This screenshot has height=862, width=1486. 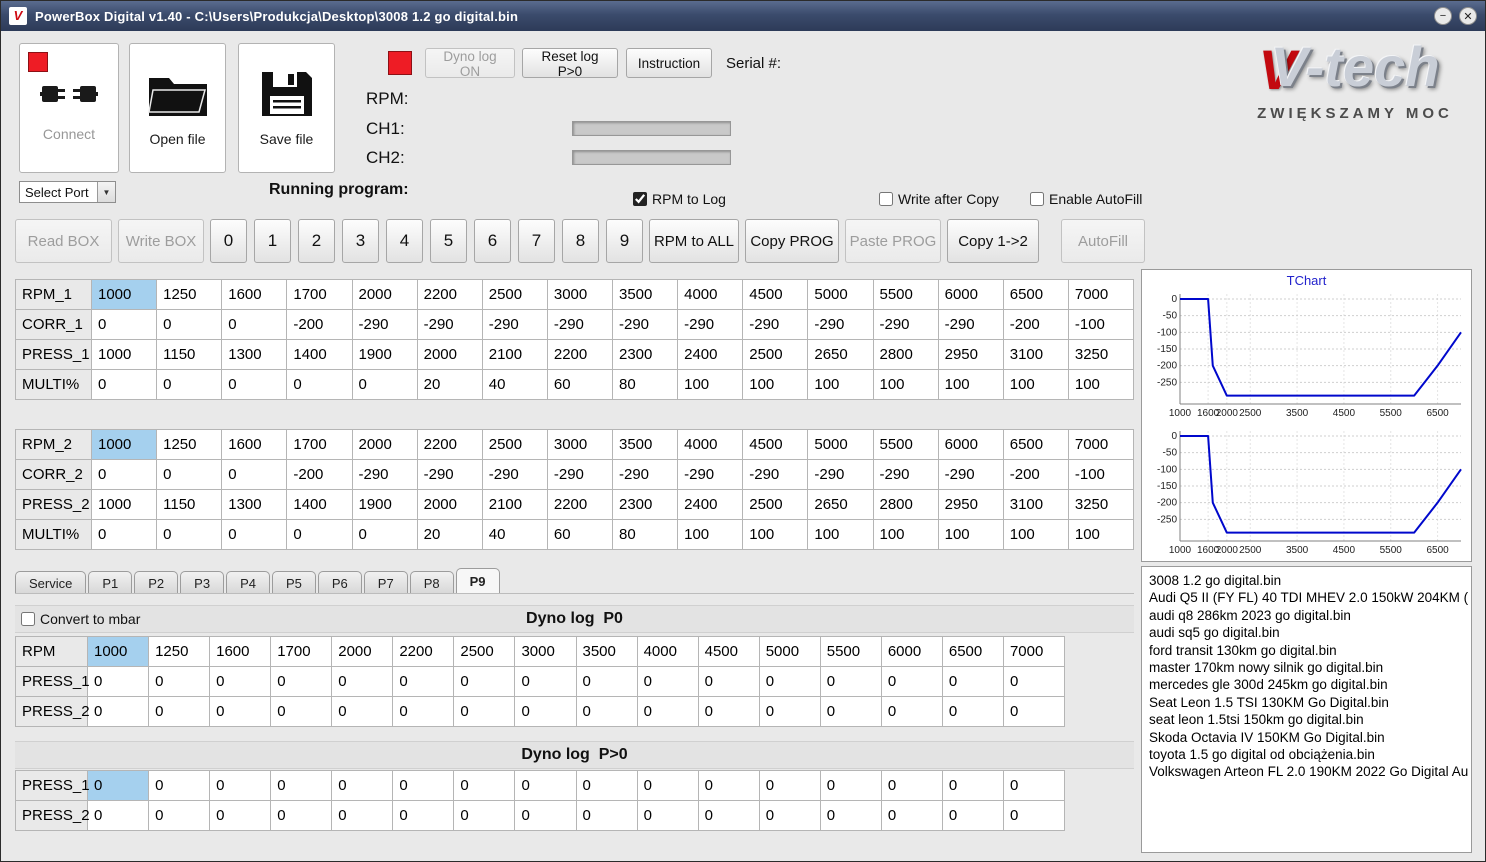 What do you see at coordinates (1306, 719) in the screenshot?
I see `file-list-item: seat leon 1.5tsi 150km go digital.bin` at bounding box center [1306, 719].